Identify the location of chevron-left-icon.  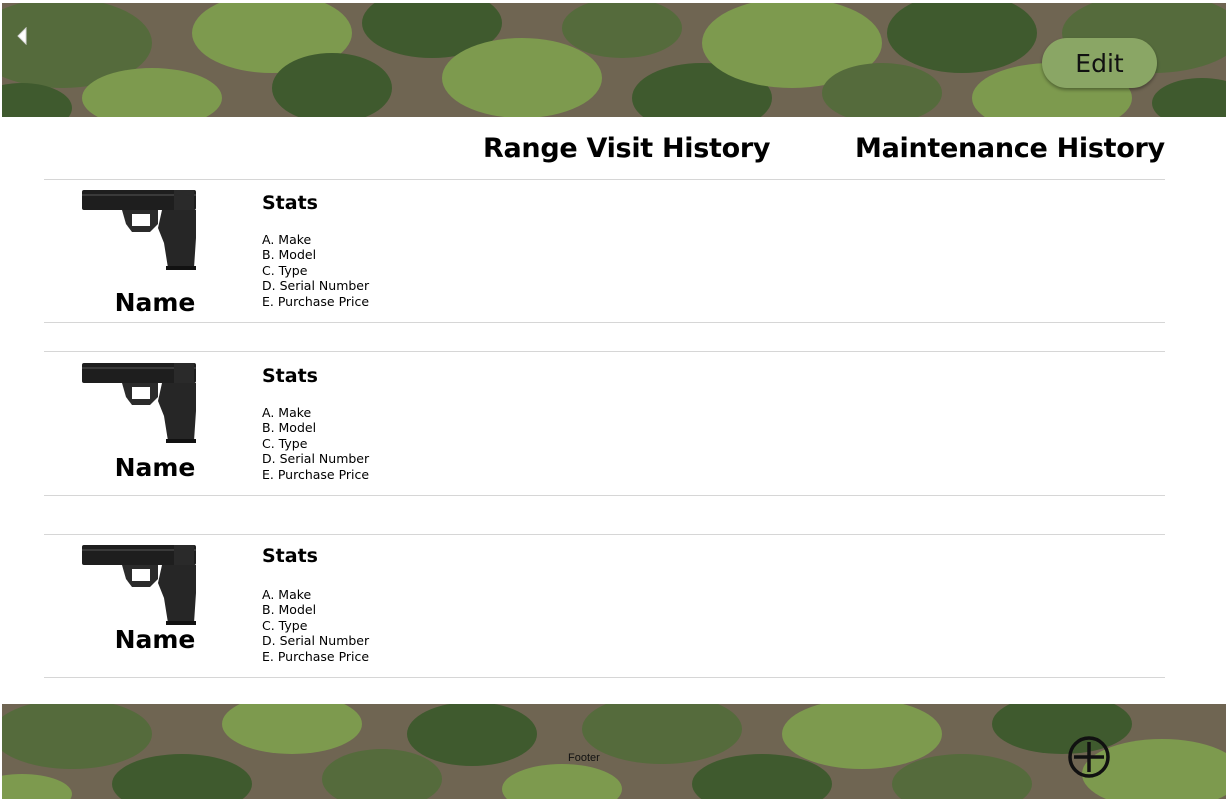
(22, 36).